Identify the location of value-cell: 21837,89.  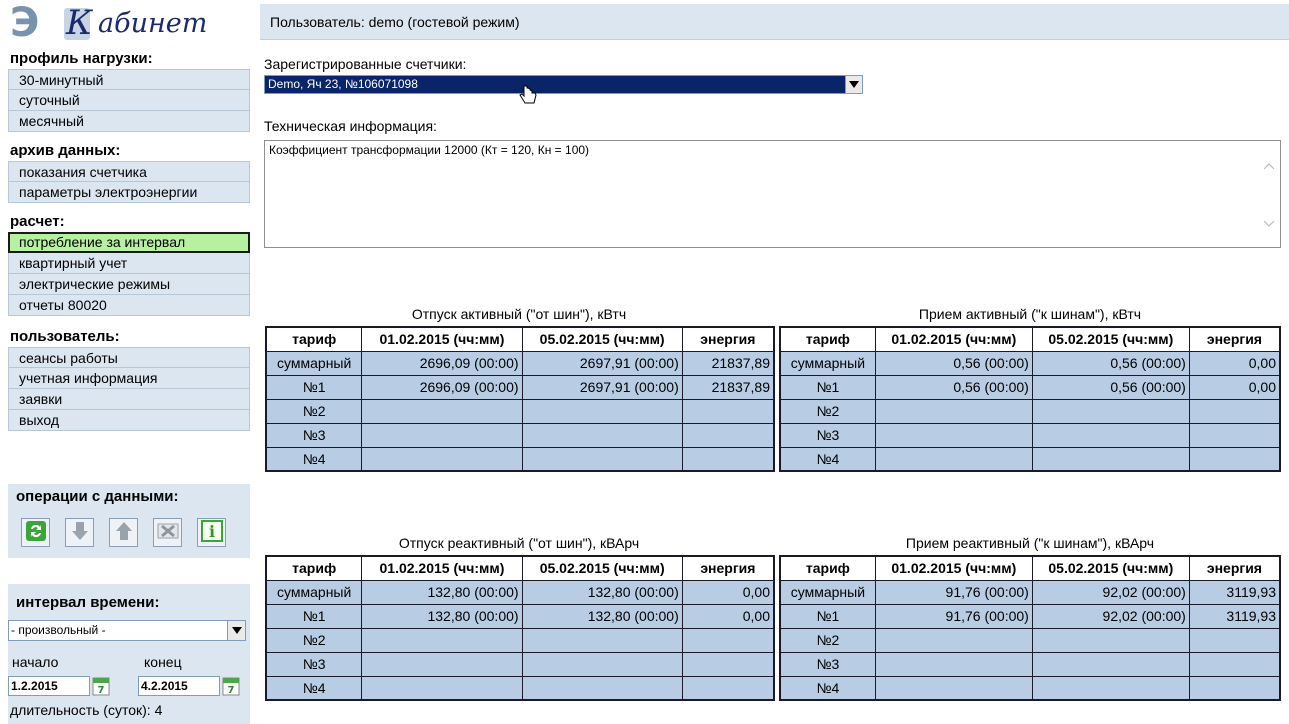
(728, 363).